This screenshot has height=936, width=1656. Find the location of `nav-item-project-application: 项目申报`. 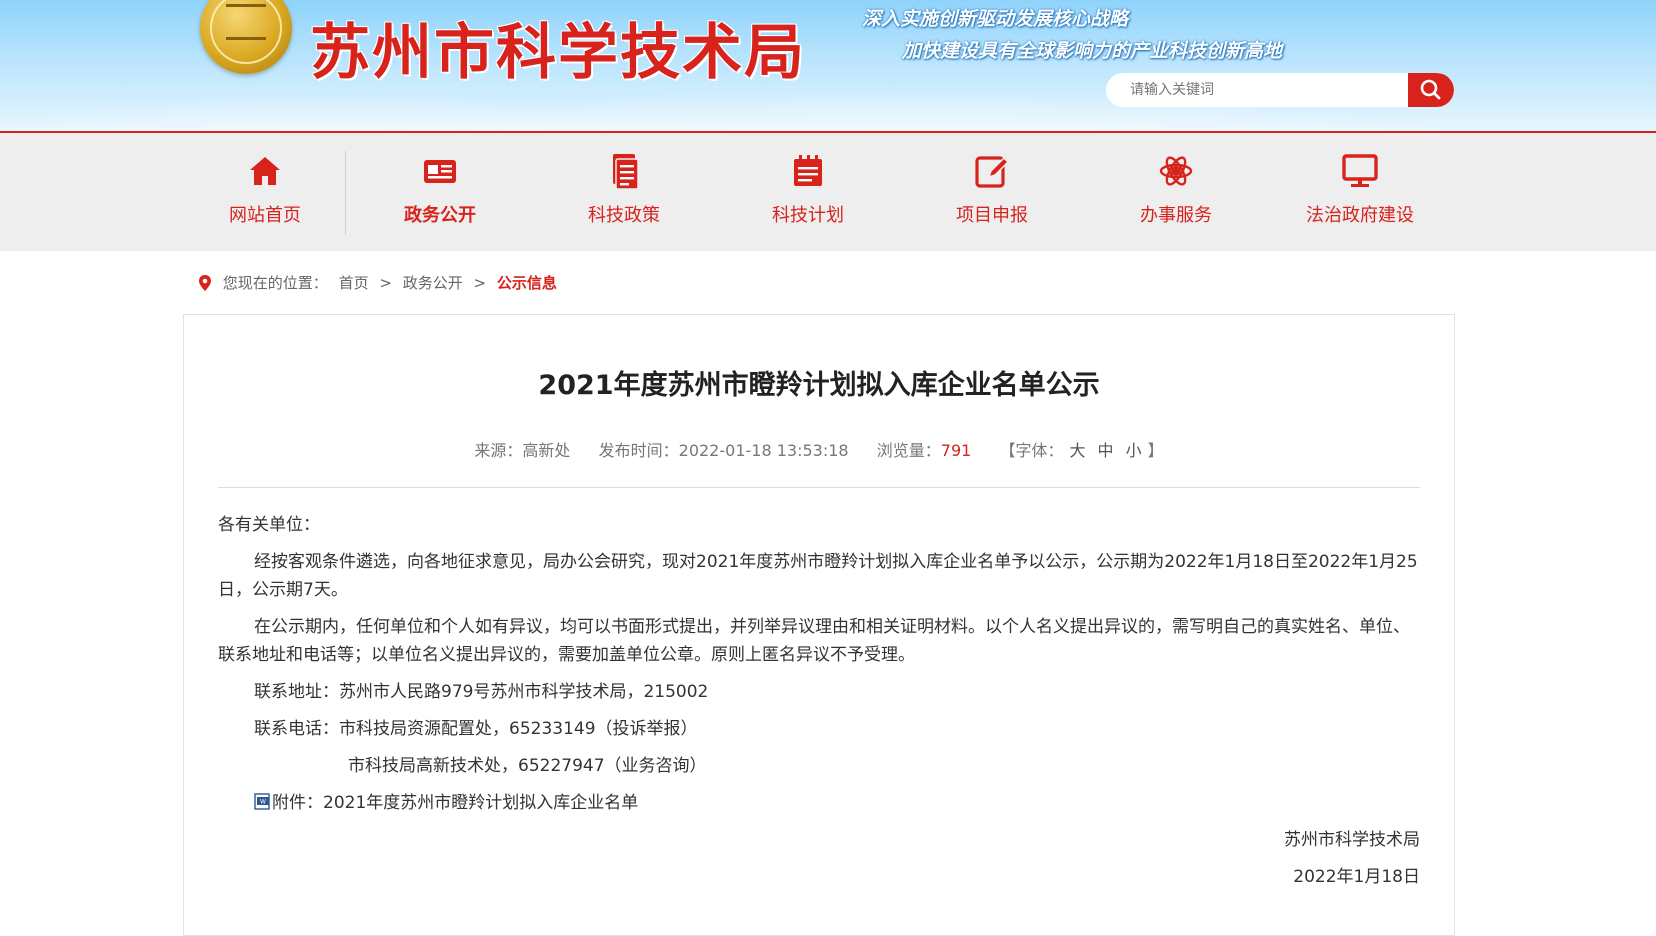

nav-item-project-application: 项目申报 is located at coordinates (992, 192).